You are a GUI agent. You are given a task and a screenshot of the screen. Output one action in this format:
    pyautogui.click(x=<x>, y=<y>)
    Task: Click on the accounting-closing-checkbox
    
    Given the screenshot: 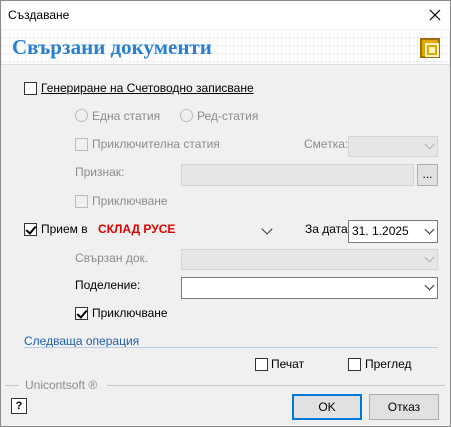 What is the action you would take?
    pyautogui.click(x=81, y=201)
    